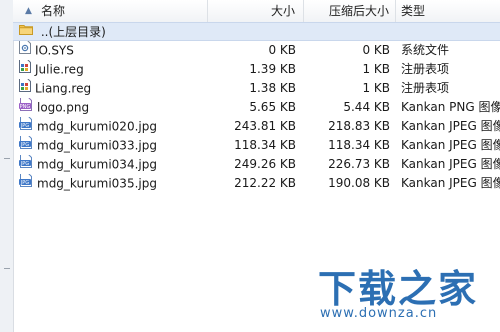  Describe the element at coordinates (110, 11) in the screenshot. I see `column-header-name: ▲ 名称` at that location.